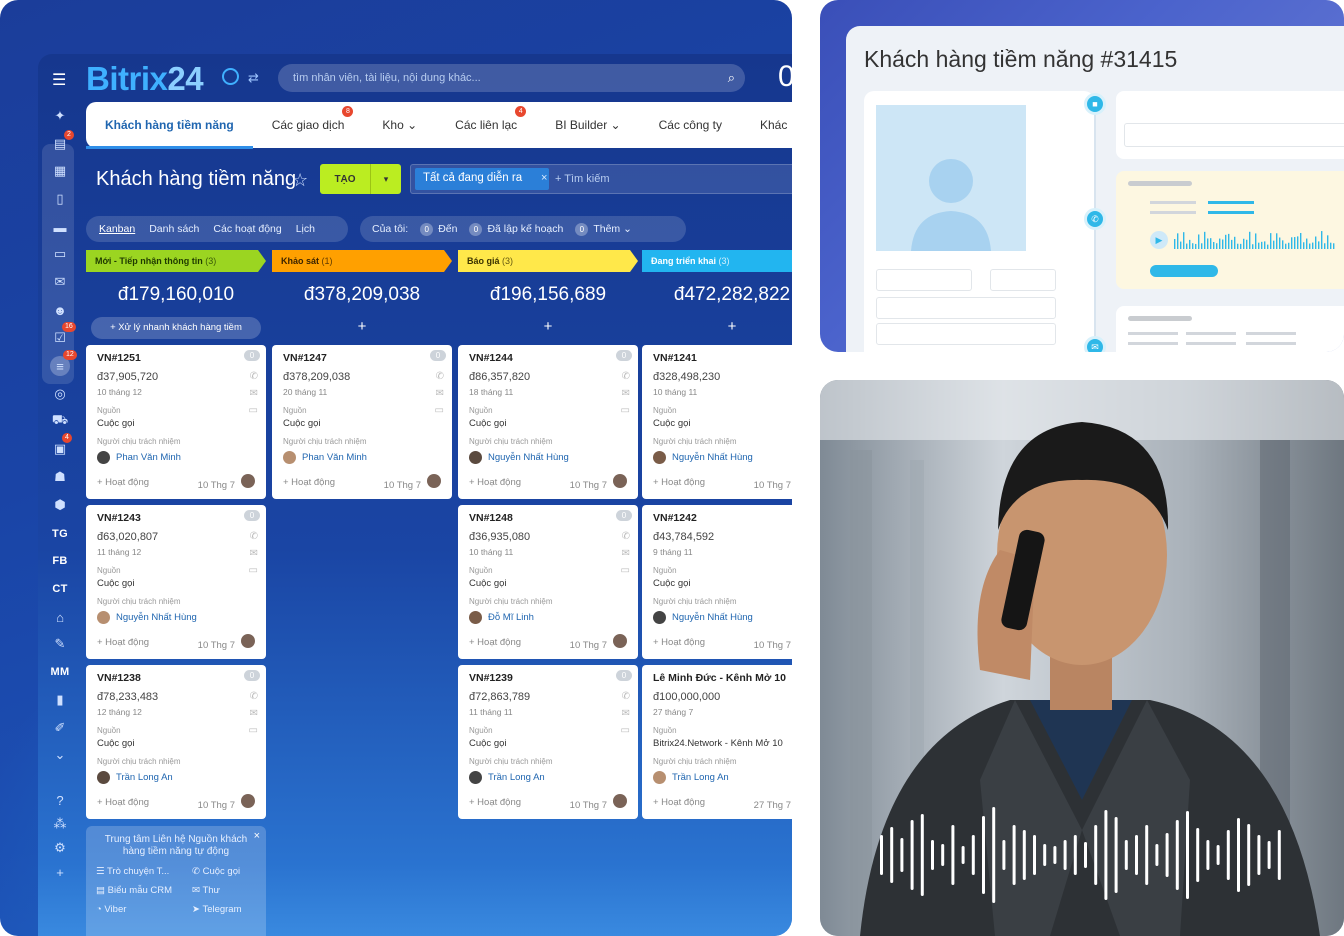 The width and height of the screenshot is (1344, 936). Describe the element at coordinates (717, 261) in the screenshot. I see `stage-header: Đang triển khai (3)` at that location.